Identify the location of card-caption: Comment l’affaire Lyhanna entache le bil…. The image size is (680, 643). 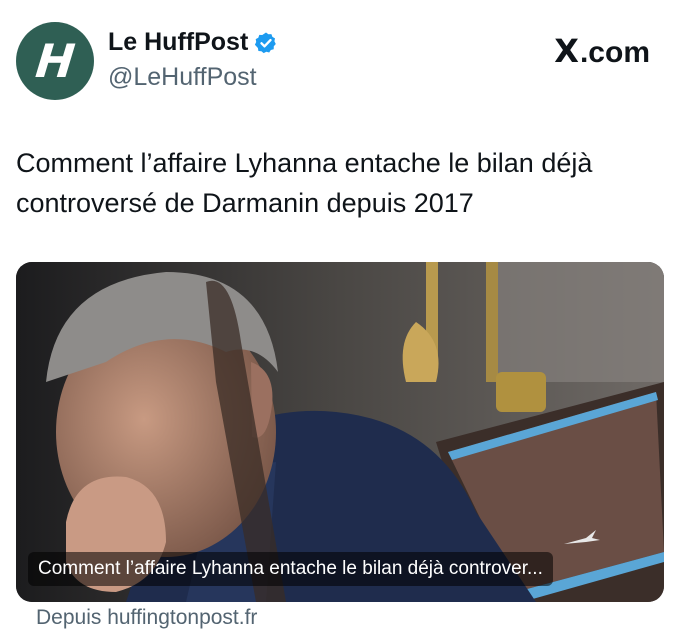
(290, 569).